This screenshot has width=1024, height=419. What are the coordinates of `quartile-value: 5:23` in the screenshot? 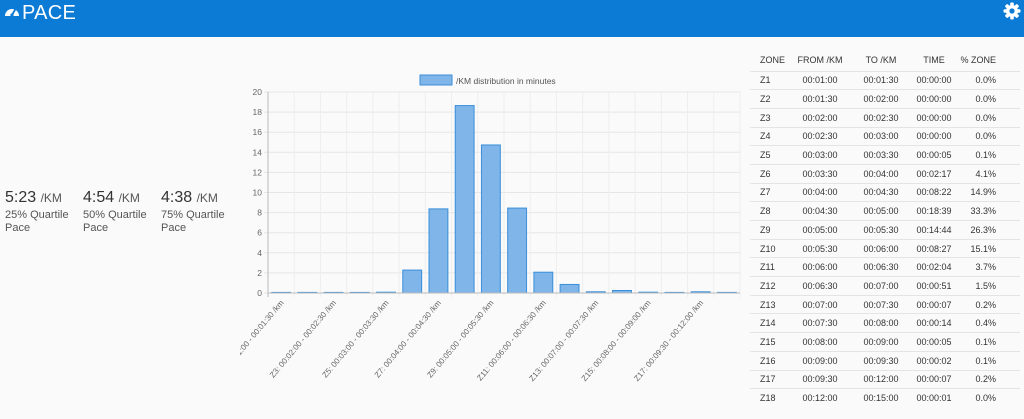 It's located at (21, 197).